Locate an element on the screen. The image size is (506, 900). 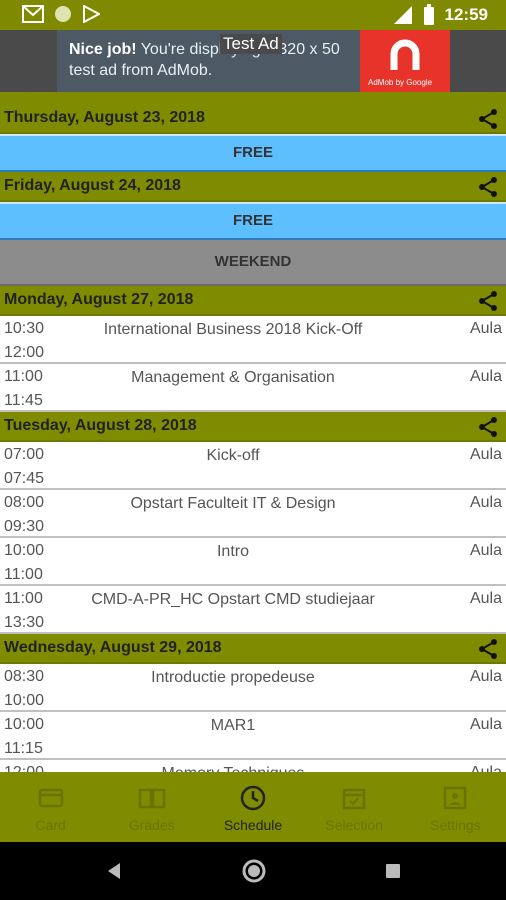
gmail-icon is located at coordinates (33, 14).